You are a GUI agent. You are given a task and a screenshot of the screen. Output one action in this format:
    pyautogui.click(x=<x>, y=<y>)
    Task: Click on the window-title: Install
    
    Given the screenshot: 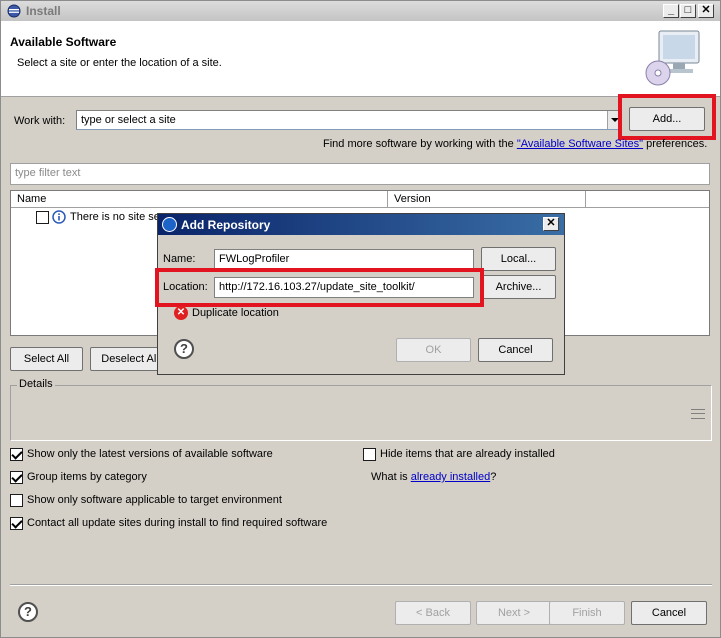 What is the action you would take?
    pyautogui.click(x=43, y=11)
    